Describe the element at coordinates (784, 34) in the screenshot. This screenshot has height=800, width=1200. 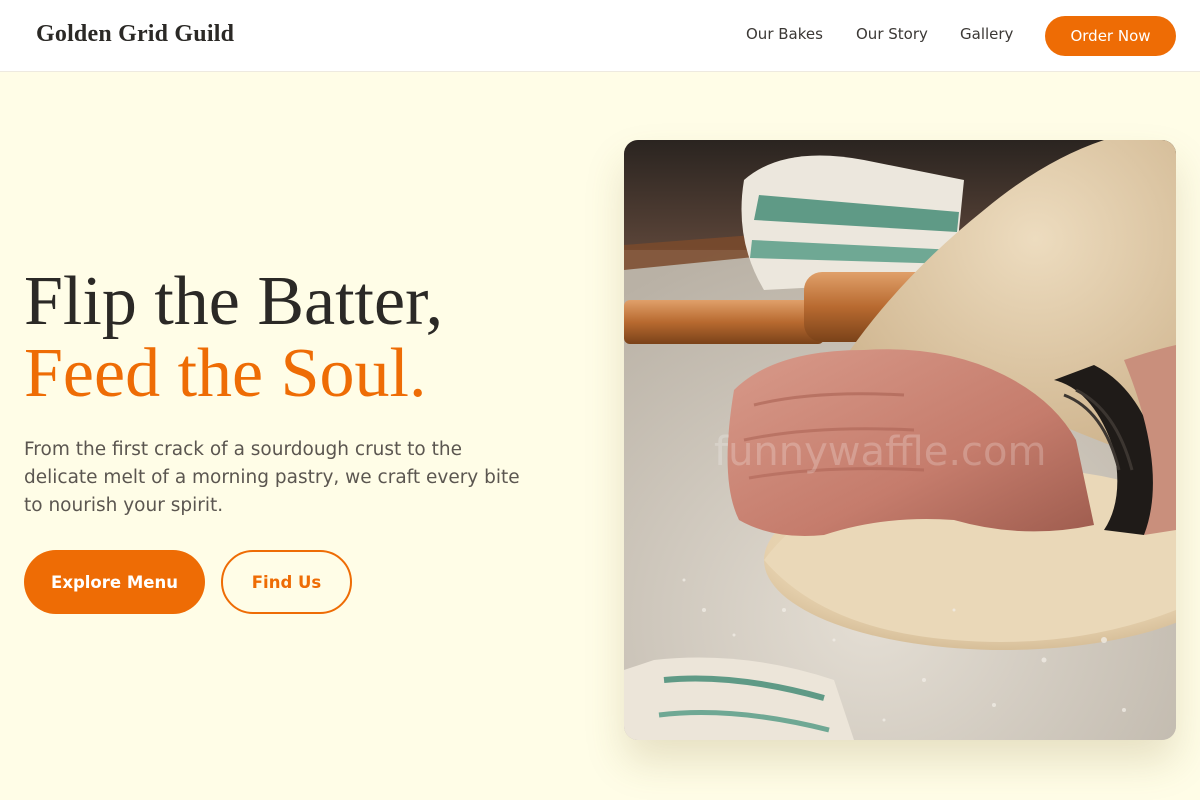
I see `nav-link-our-bakes: Our Bakes` at that location.